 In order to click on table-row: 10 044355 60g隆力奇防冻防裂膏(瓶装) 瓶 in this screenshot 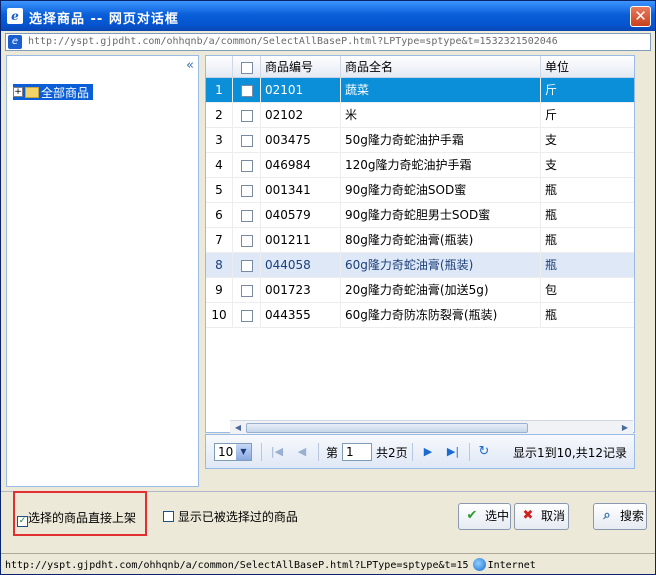, I will do `click(420, 315)`.